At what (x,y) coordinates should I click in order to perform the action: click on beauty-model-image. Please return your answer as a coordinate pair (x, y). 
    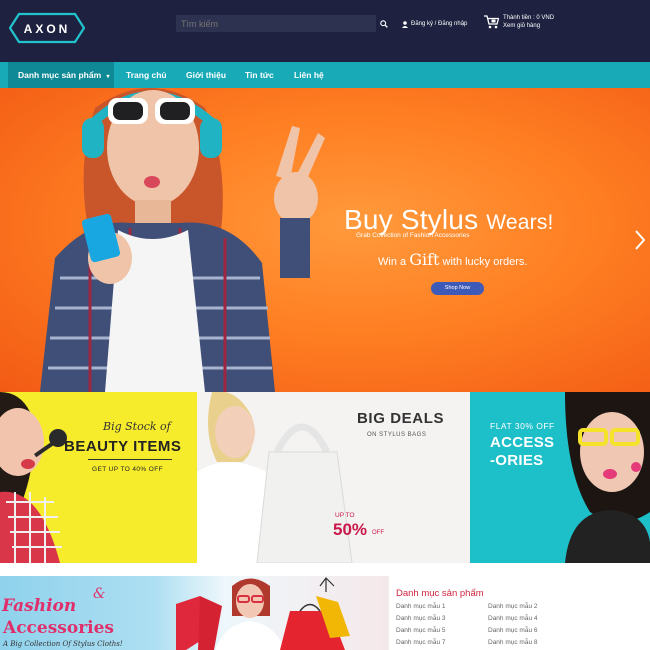
    Looking at the image, I should click on (33, 477).